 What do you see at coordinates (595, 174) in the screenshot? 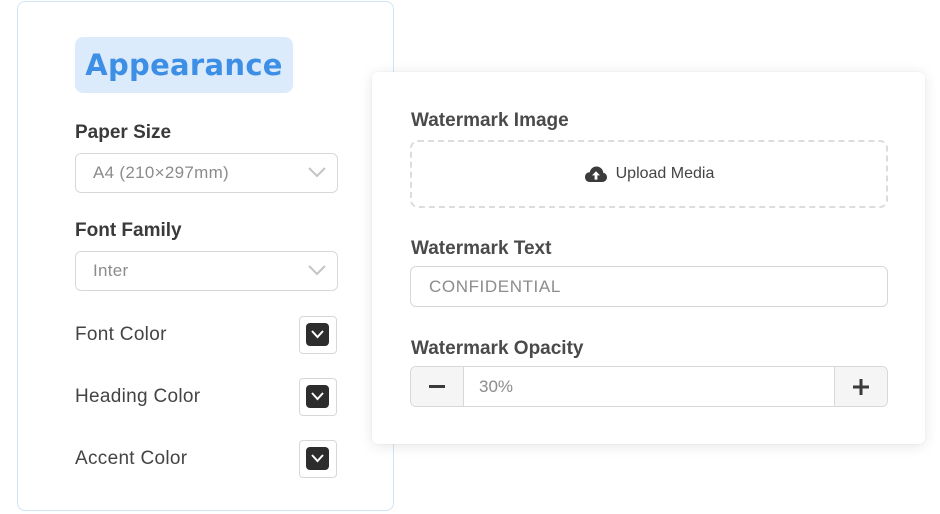
I see `cloud-upload-icon` at bounding box center [595, 174].